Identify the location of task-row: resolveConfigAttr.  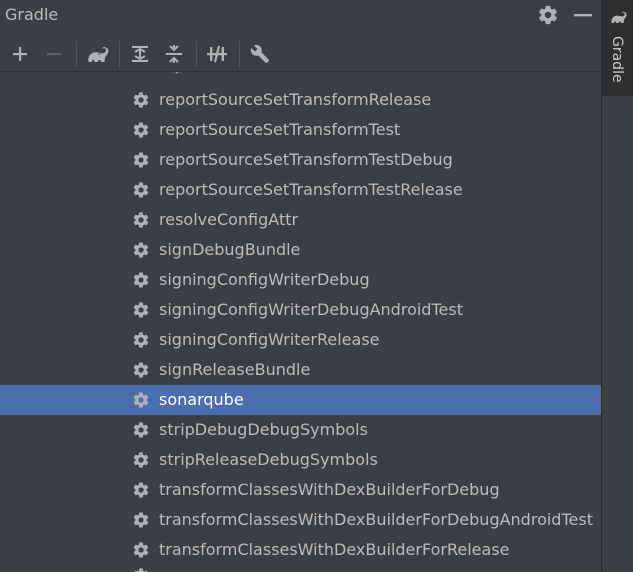
(300, 220).